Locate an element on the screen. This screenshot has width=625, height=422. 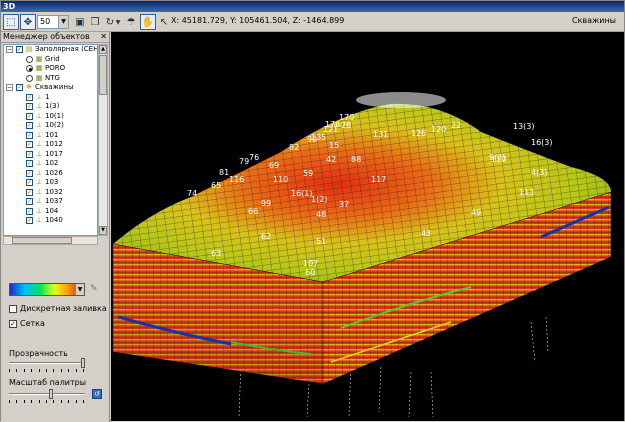
tree-item: ✓ ⊥ 101 is located at coordinates (50, 136).